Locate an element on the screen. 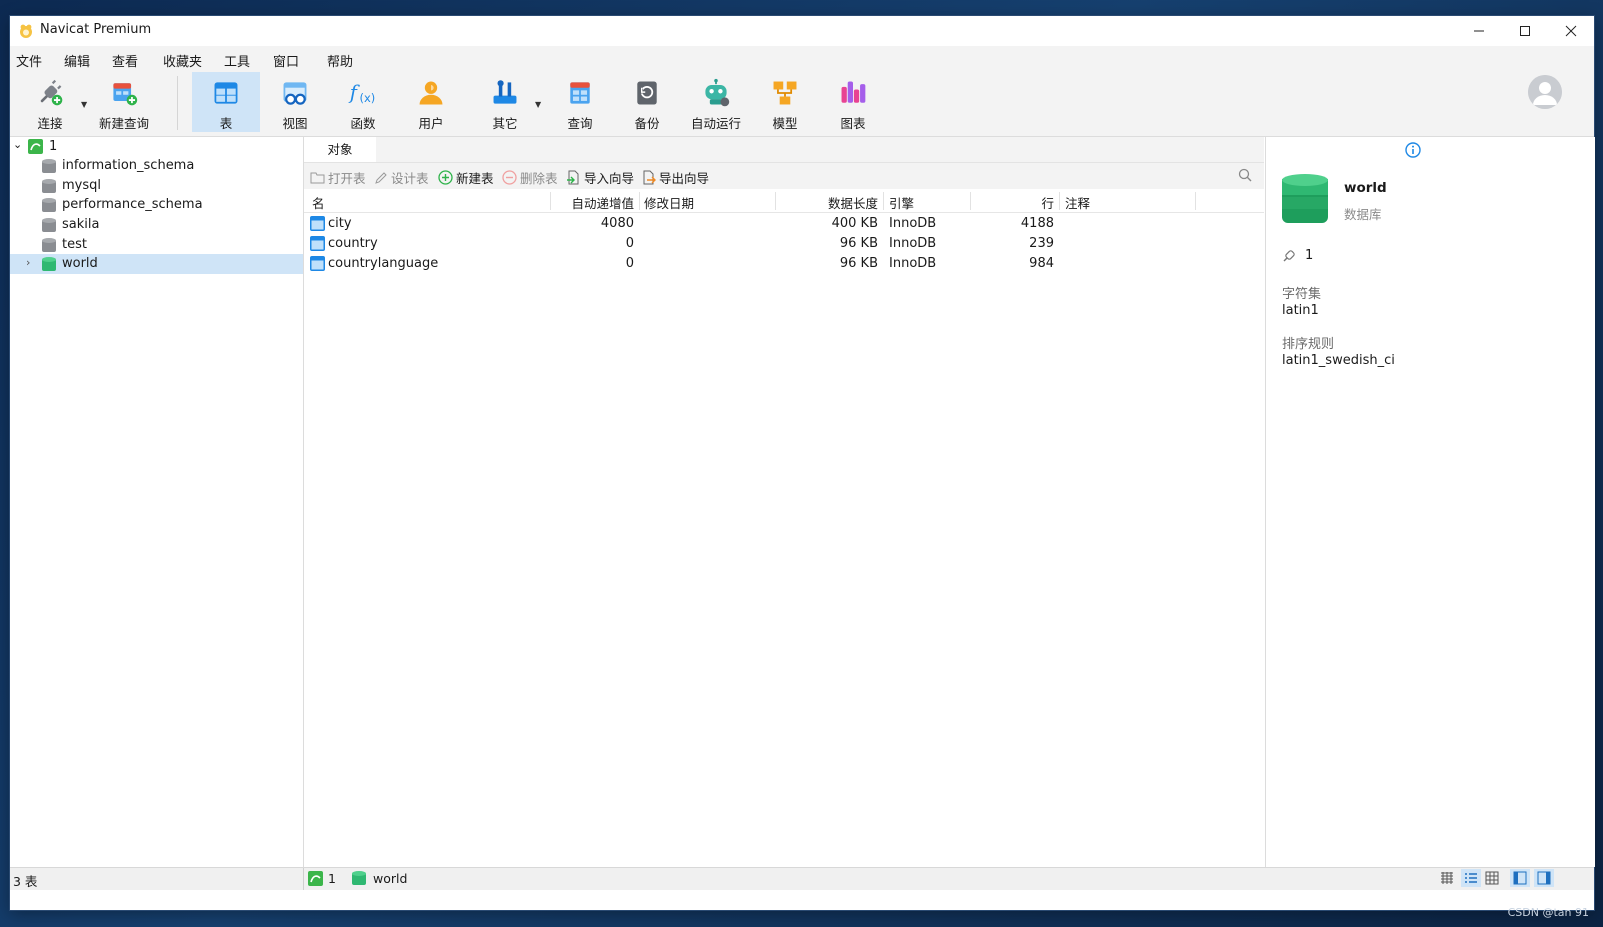 The height and width of the screenshot is (927, 1603). connect-label: 连接 is located at coordinates (50, 123).